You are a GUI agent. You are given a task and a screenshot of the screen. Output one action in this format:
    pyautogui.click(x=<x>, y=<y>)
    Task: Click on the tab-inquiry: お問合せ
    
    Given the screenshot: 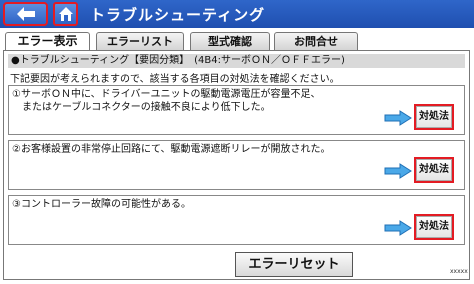 What is the action you would take?
    pyautogui.click(x=316, y=41)
    